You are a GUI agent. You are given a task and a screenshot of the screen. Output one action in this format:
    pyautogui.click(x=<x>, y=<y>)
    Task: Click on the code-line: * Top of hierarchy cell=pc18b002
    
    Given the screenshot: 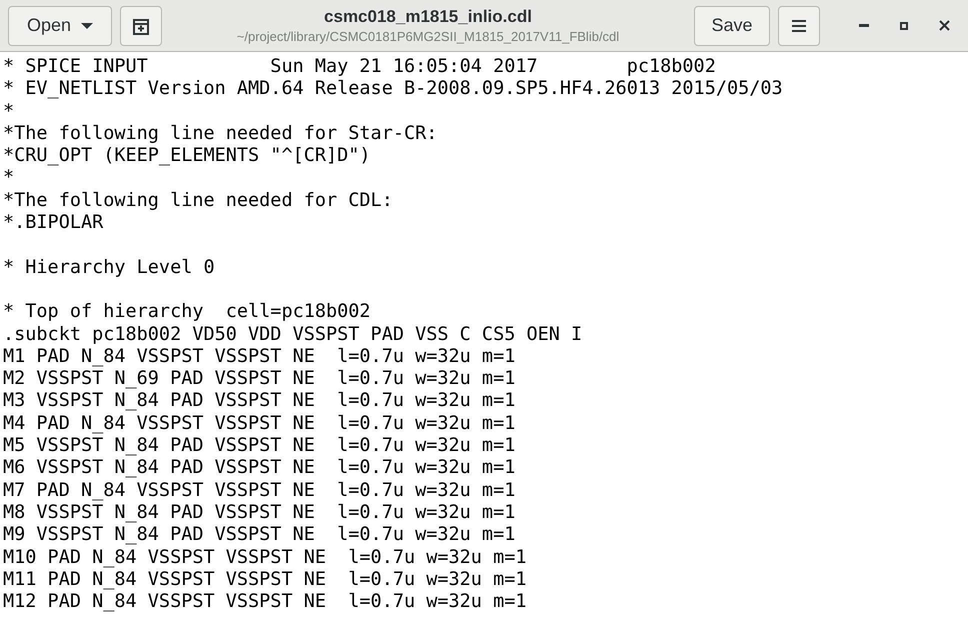 What is the action you would take?
    pyautogui.click(x=187, y=311)
    